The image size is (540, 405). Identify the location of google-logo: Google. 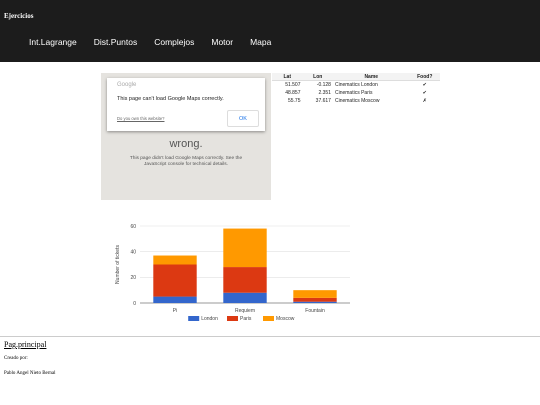
(127, 85).